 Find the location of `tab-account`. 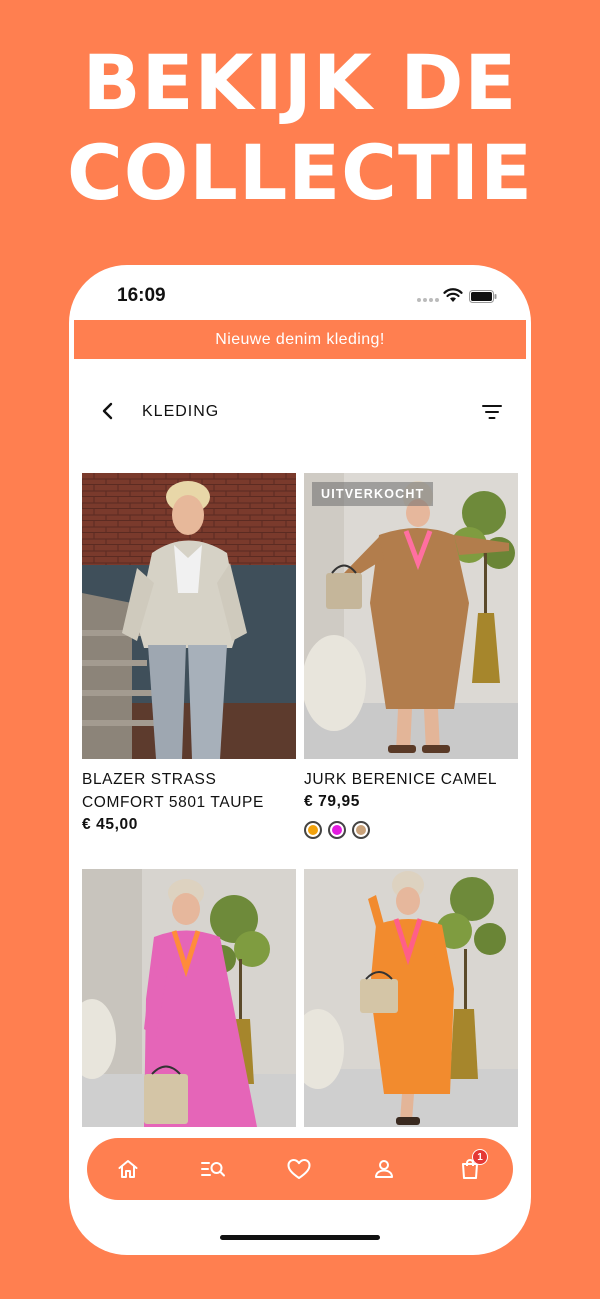

tab-account is located at coordinates (384, 1169).